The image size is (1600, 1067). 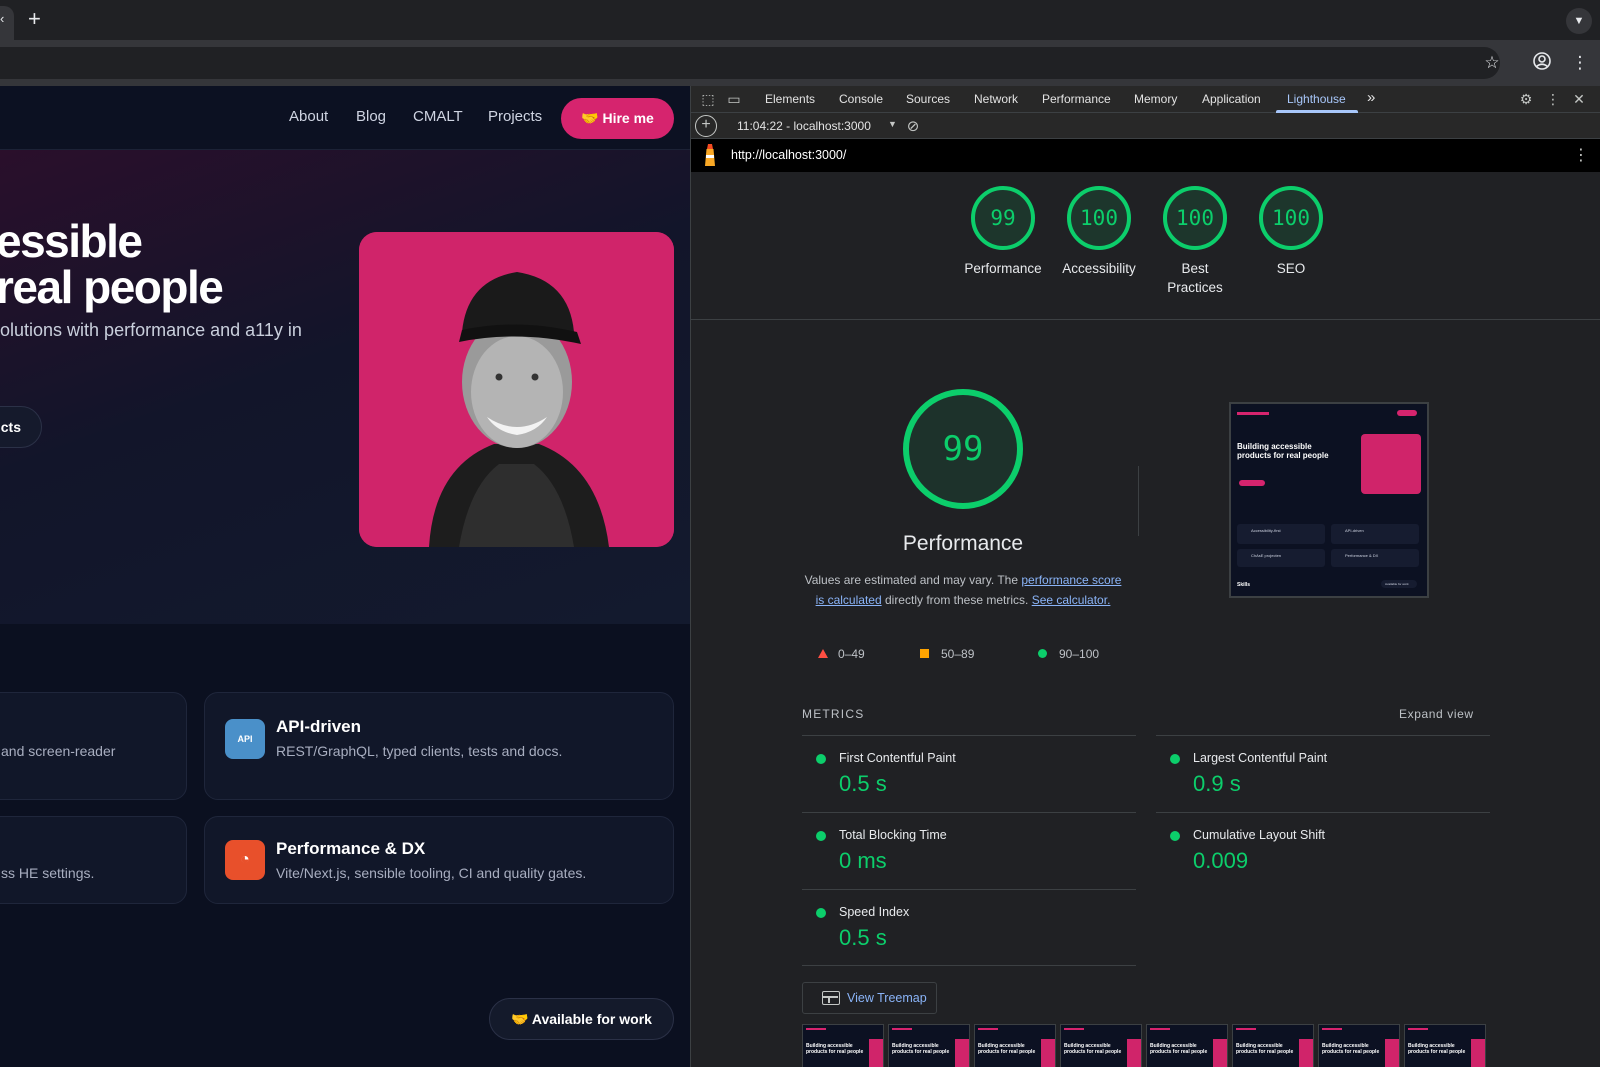 I want to click on hero-heading-line2: real people, so click(x=112, y=287).